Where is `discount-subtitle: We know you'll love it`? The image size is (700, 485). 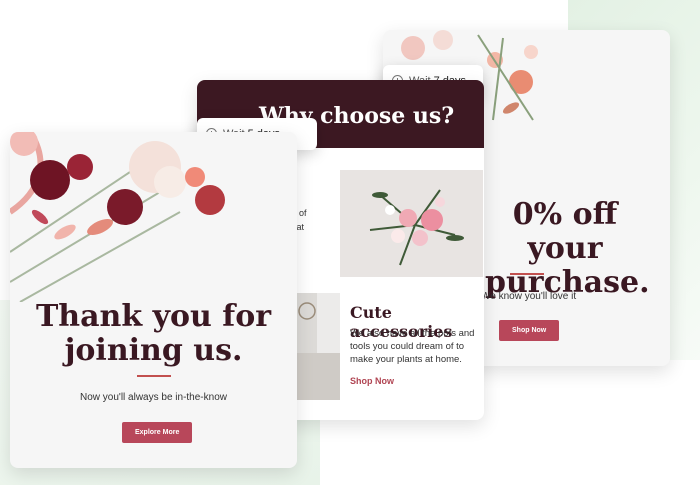 discount-subtitle: We know you'll love it is located at coordinates (529, 296).